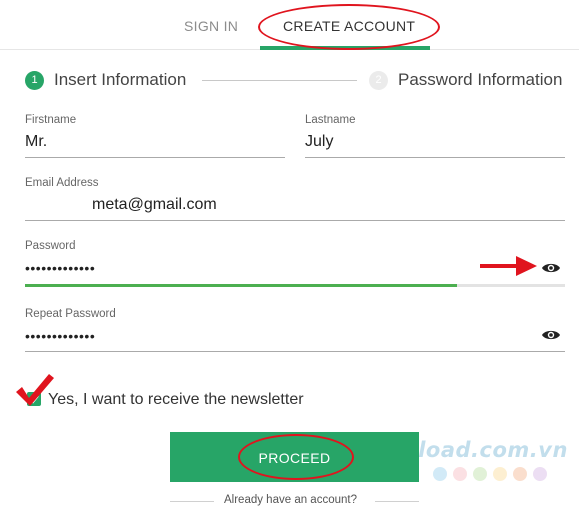 This screenshot has height=509, width=579. I want to click on password-label: Password, so click(50, 246).